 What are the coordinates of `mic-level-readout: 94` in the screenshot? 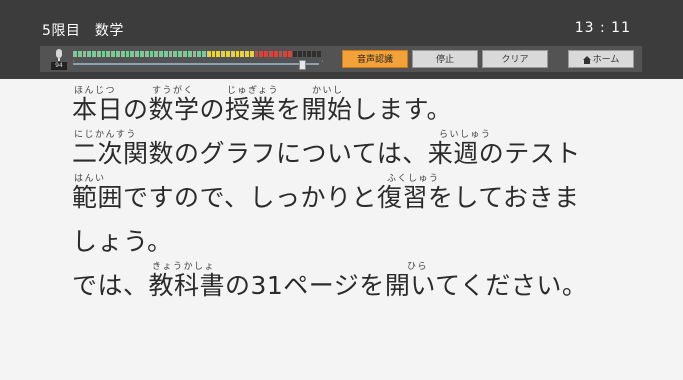 It's located at (59, 66).